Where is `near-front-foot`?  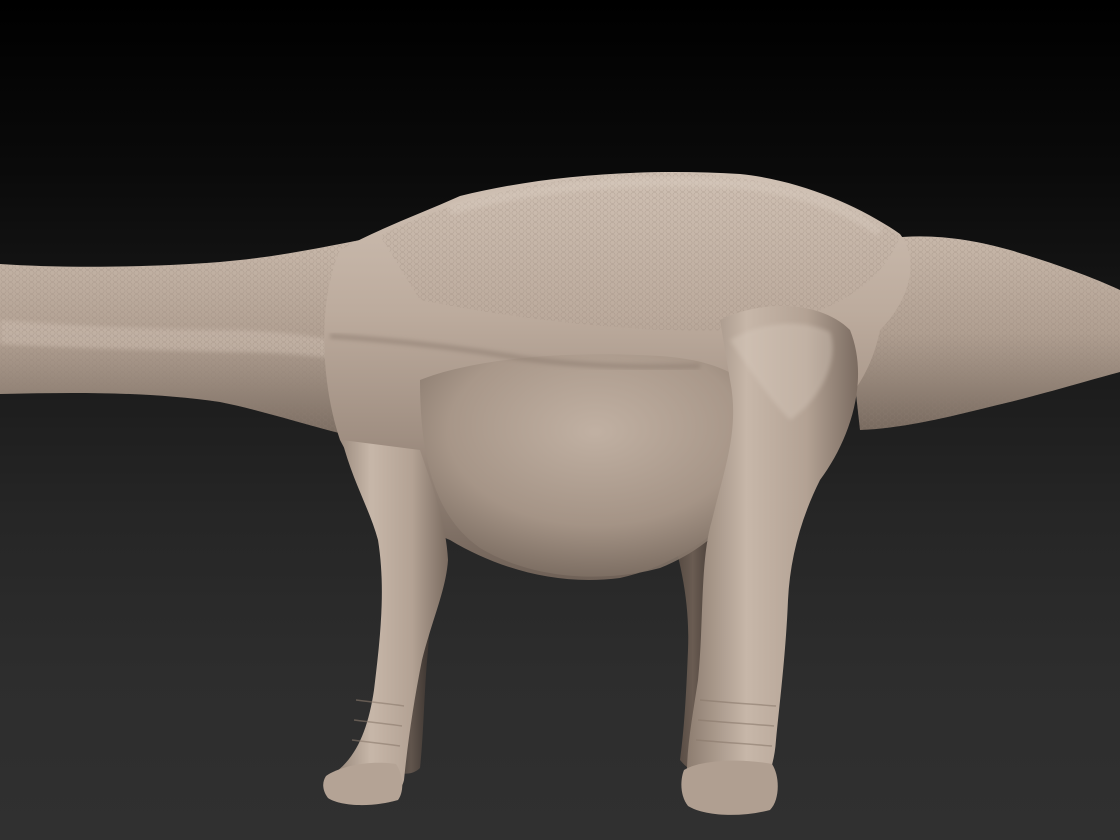
near-front-foot is located at coordinates (363, 784).